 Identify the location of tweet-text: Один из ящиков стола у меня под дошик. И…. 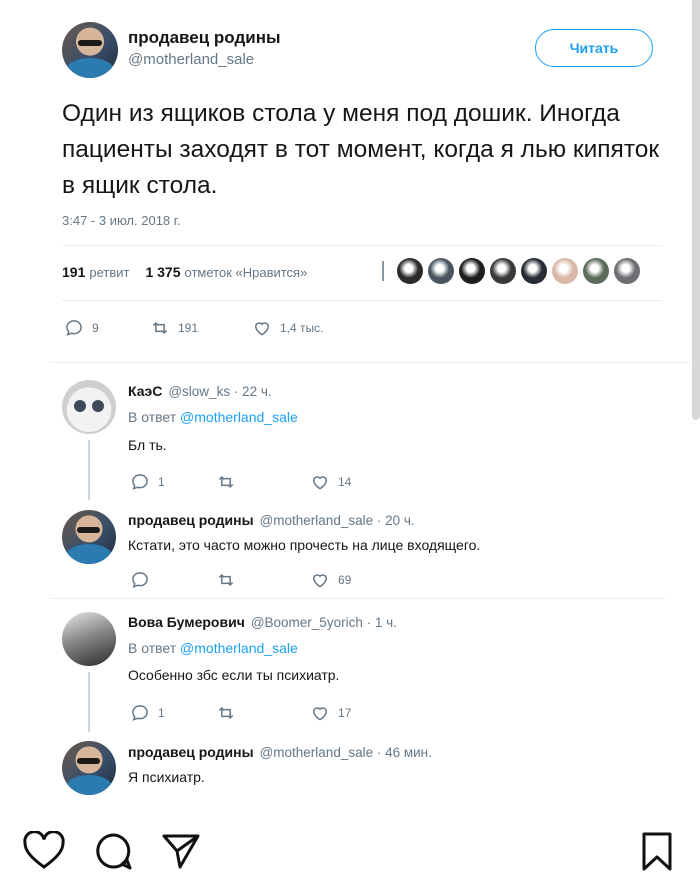
(361, 149).